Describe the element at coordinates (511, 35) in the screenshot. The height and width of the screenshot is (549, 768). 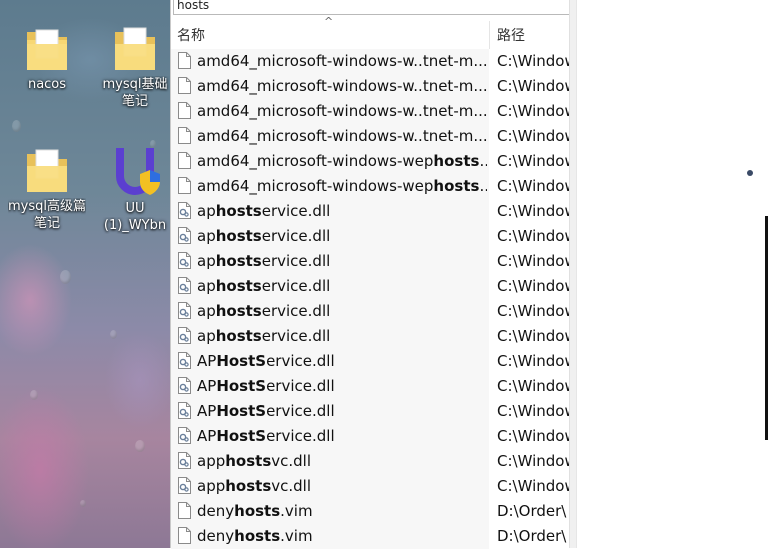
I see `column-header-path: 路径` at that location.